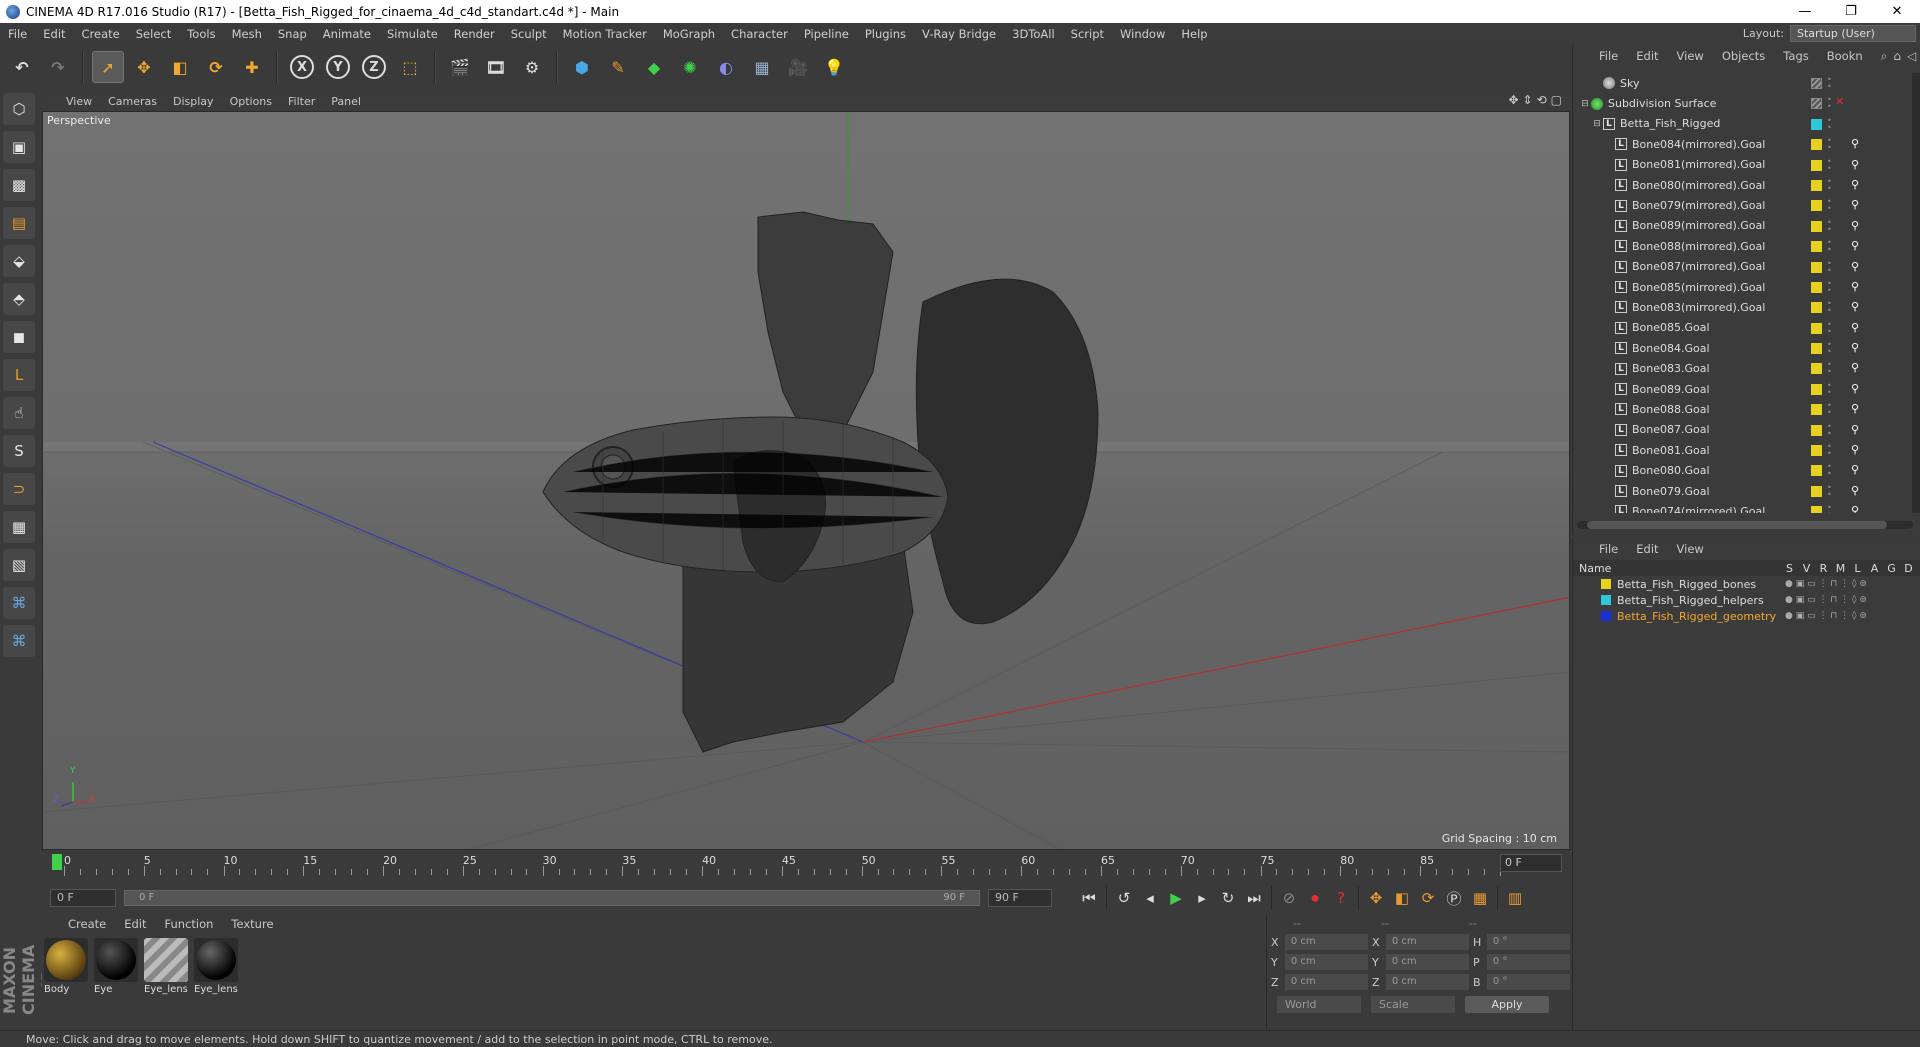 The image size is (1920, 1047). I want to click on menu-character: Character, so click(759, 34).